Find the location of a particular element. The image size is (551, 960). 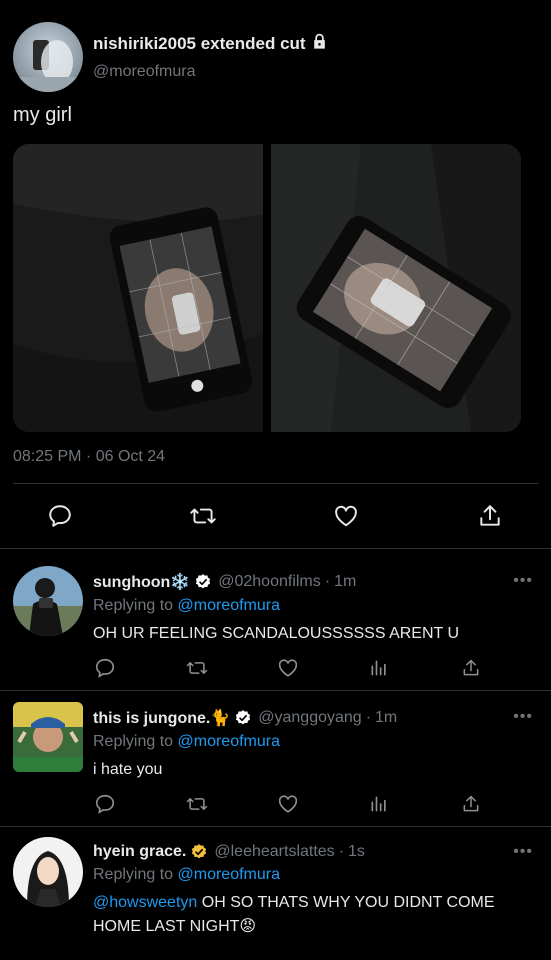

reply-handle: @leeheartslattes is located at coordinates (274, 852).